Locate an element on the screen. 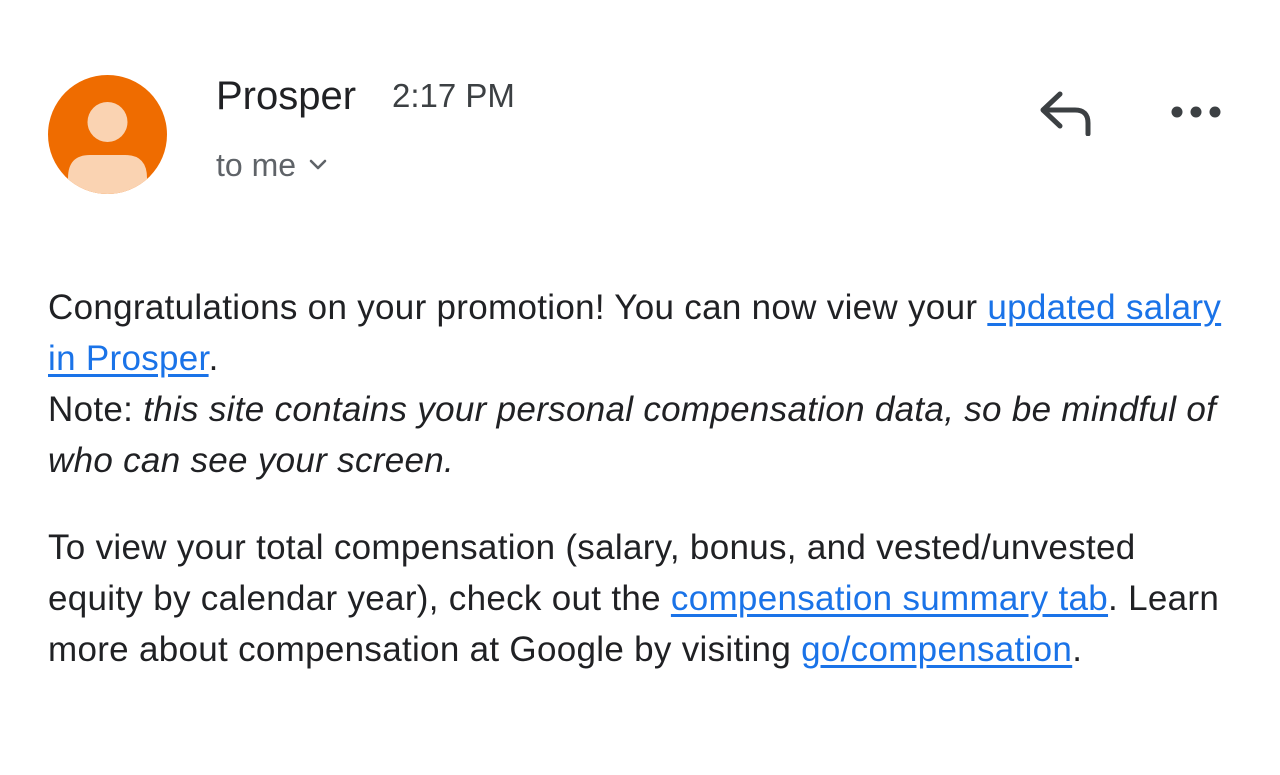  more-options-button is located at coordinates (1196, 112).